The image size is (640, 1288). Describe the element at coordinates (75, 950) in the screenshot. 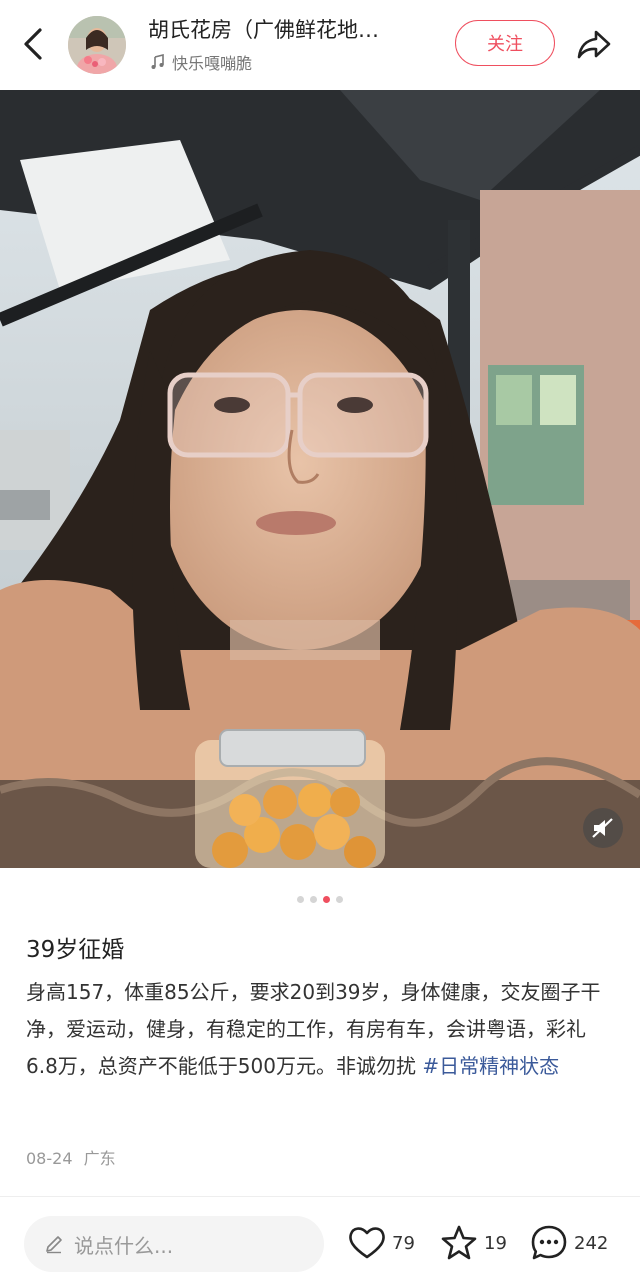

I see `post-title: 39岁征婚` at that location.